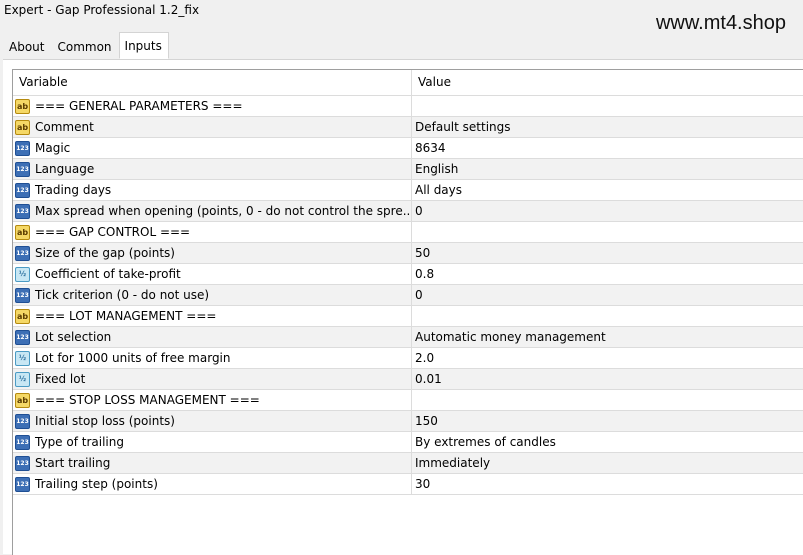 The height and width of the screenshot is (555, 803). Describe the element at coordinates (212, 190) in the screenshot. I see `variable-cell: 123 Trading days` at that location.